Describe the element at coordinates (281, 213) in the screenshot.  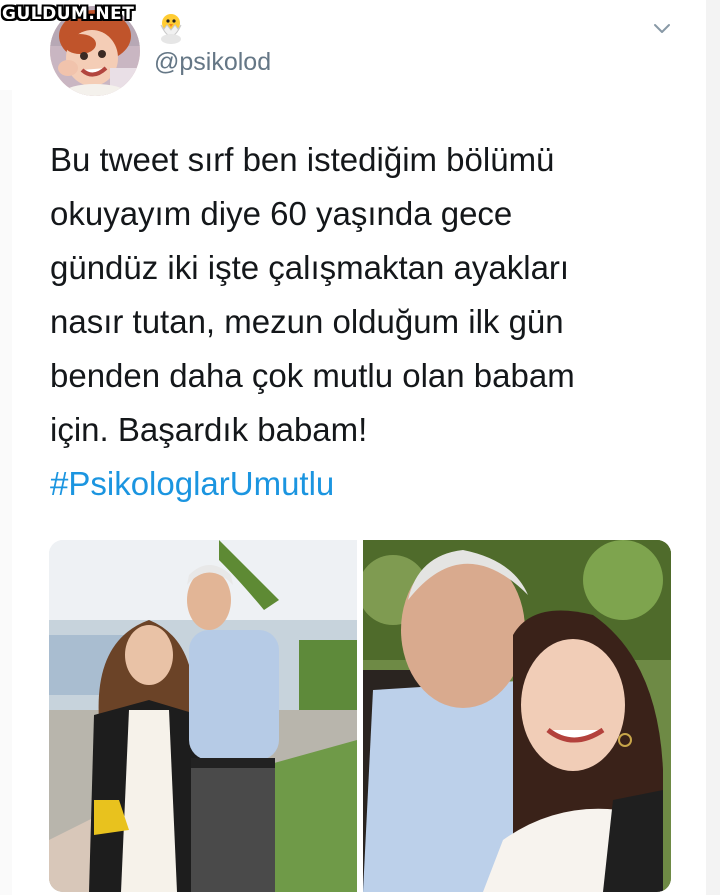
I see `tweet-line: okuyayım diye 60 yaşında gece` at that location.